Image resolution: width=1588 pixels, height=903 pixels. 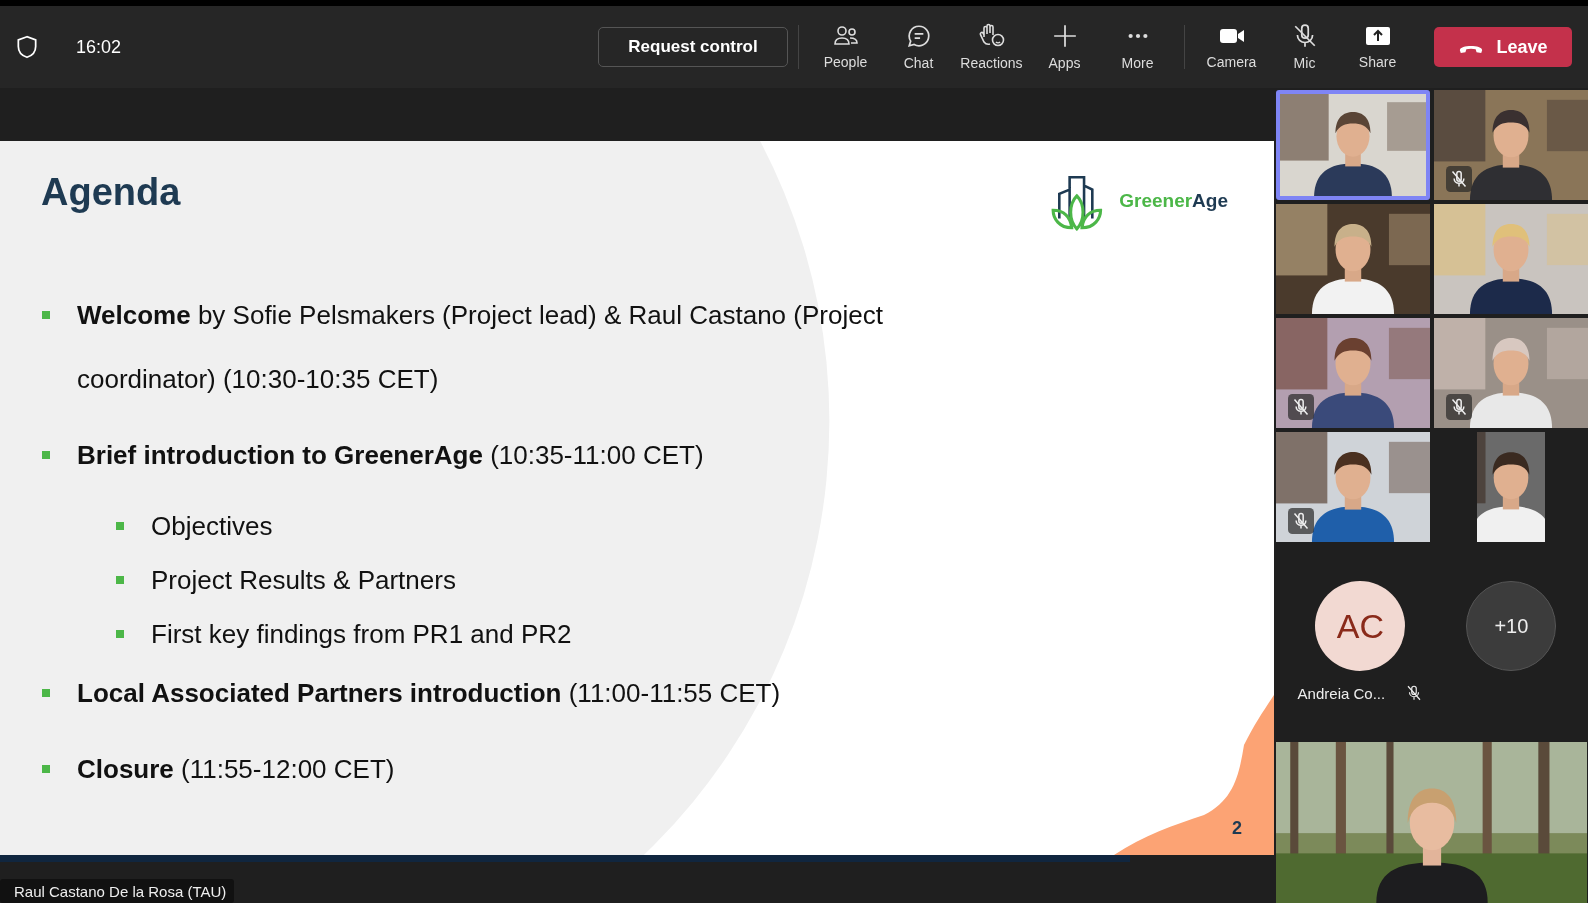 What do you see at coordinates (1503, 47) in the screenshot?
I see `leave-button: Leave` at bounding box center [1503, 47].